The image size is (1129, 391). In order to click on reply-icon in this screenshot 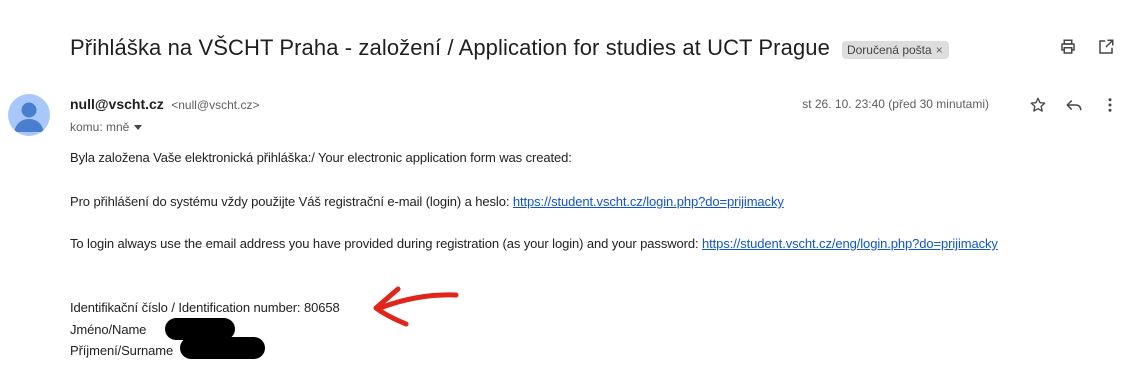, I will do `click(1074, 105)`.